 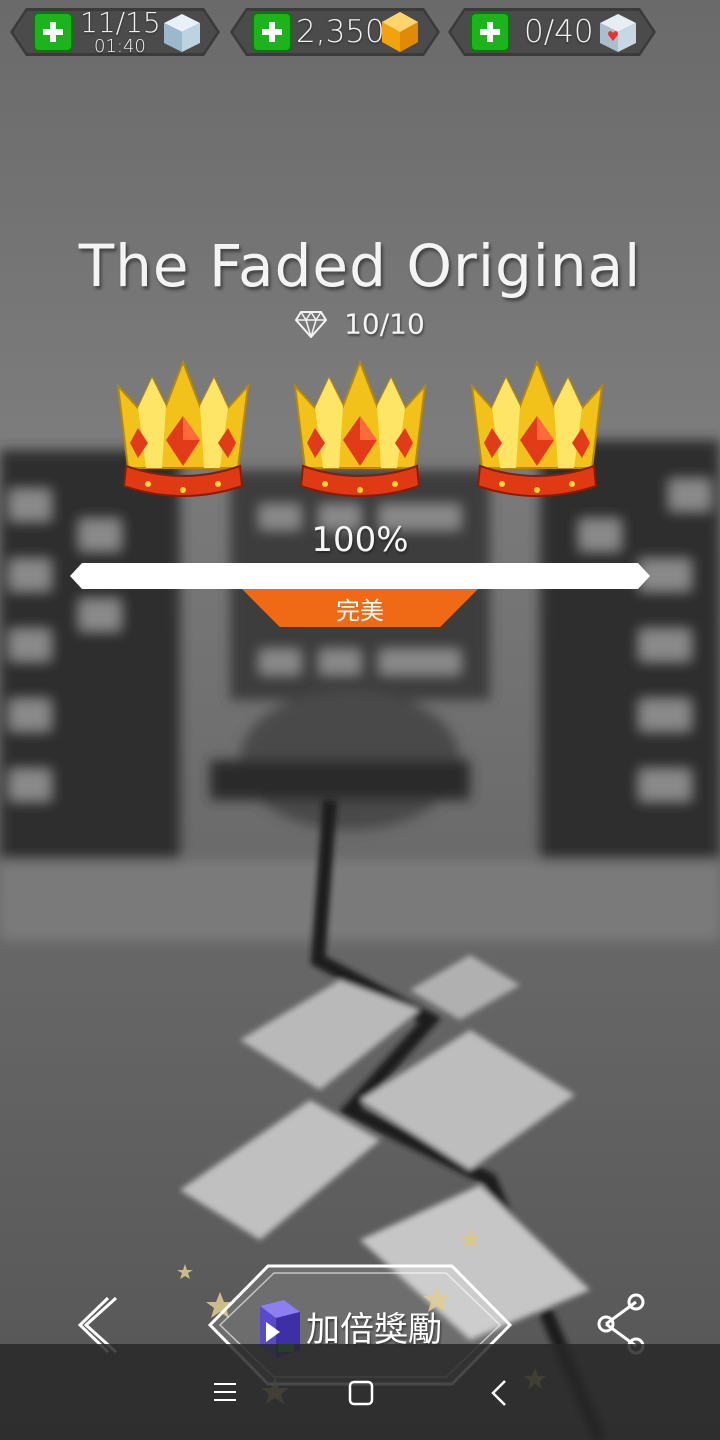 I want to click on menu-icon, so click(x=225, y=1392).